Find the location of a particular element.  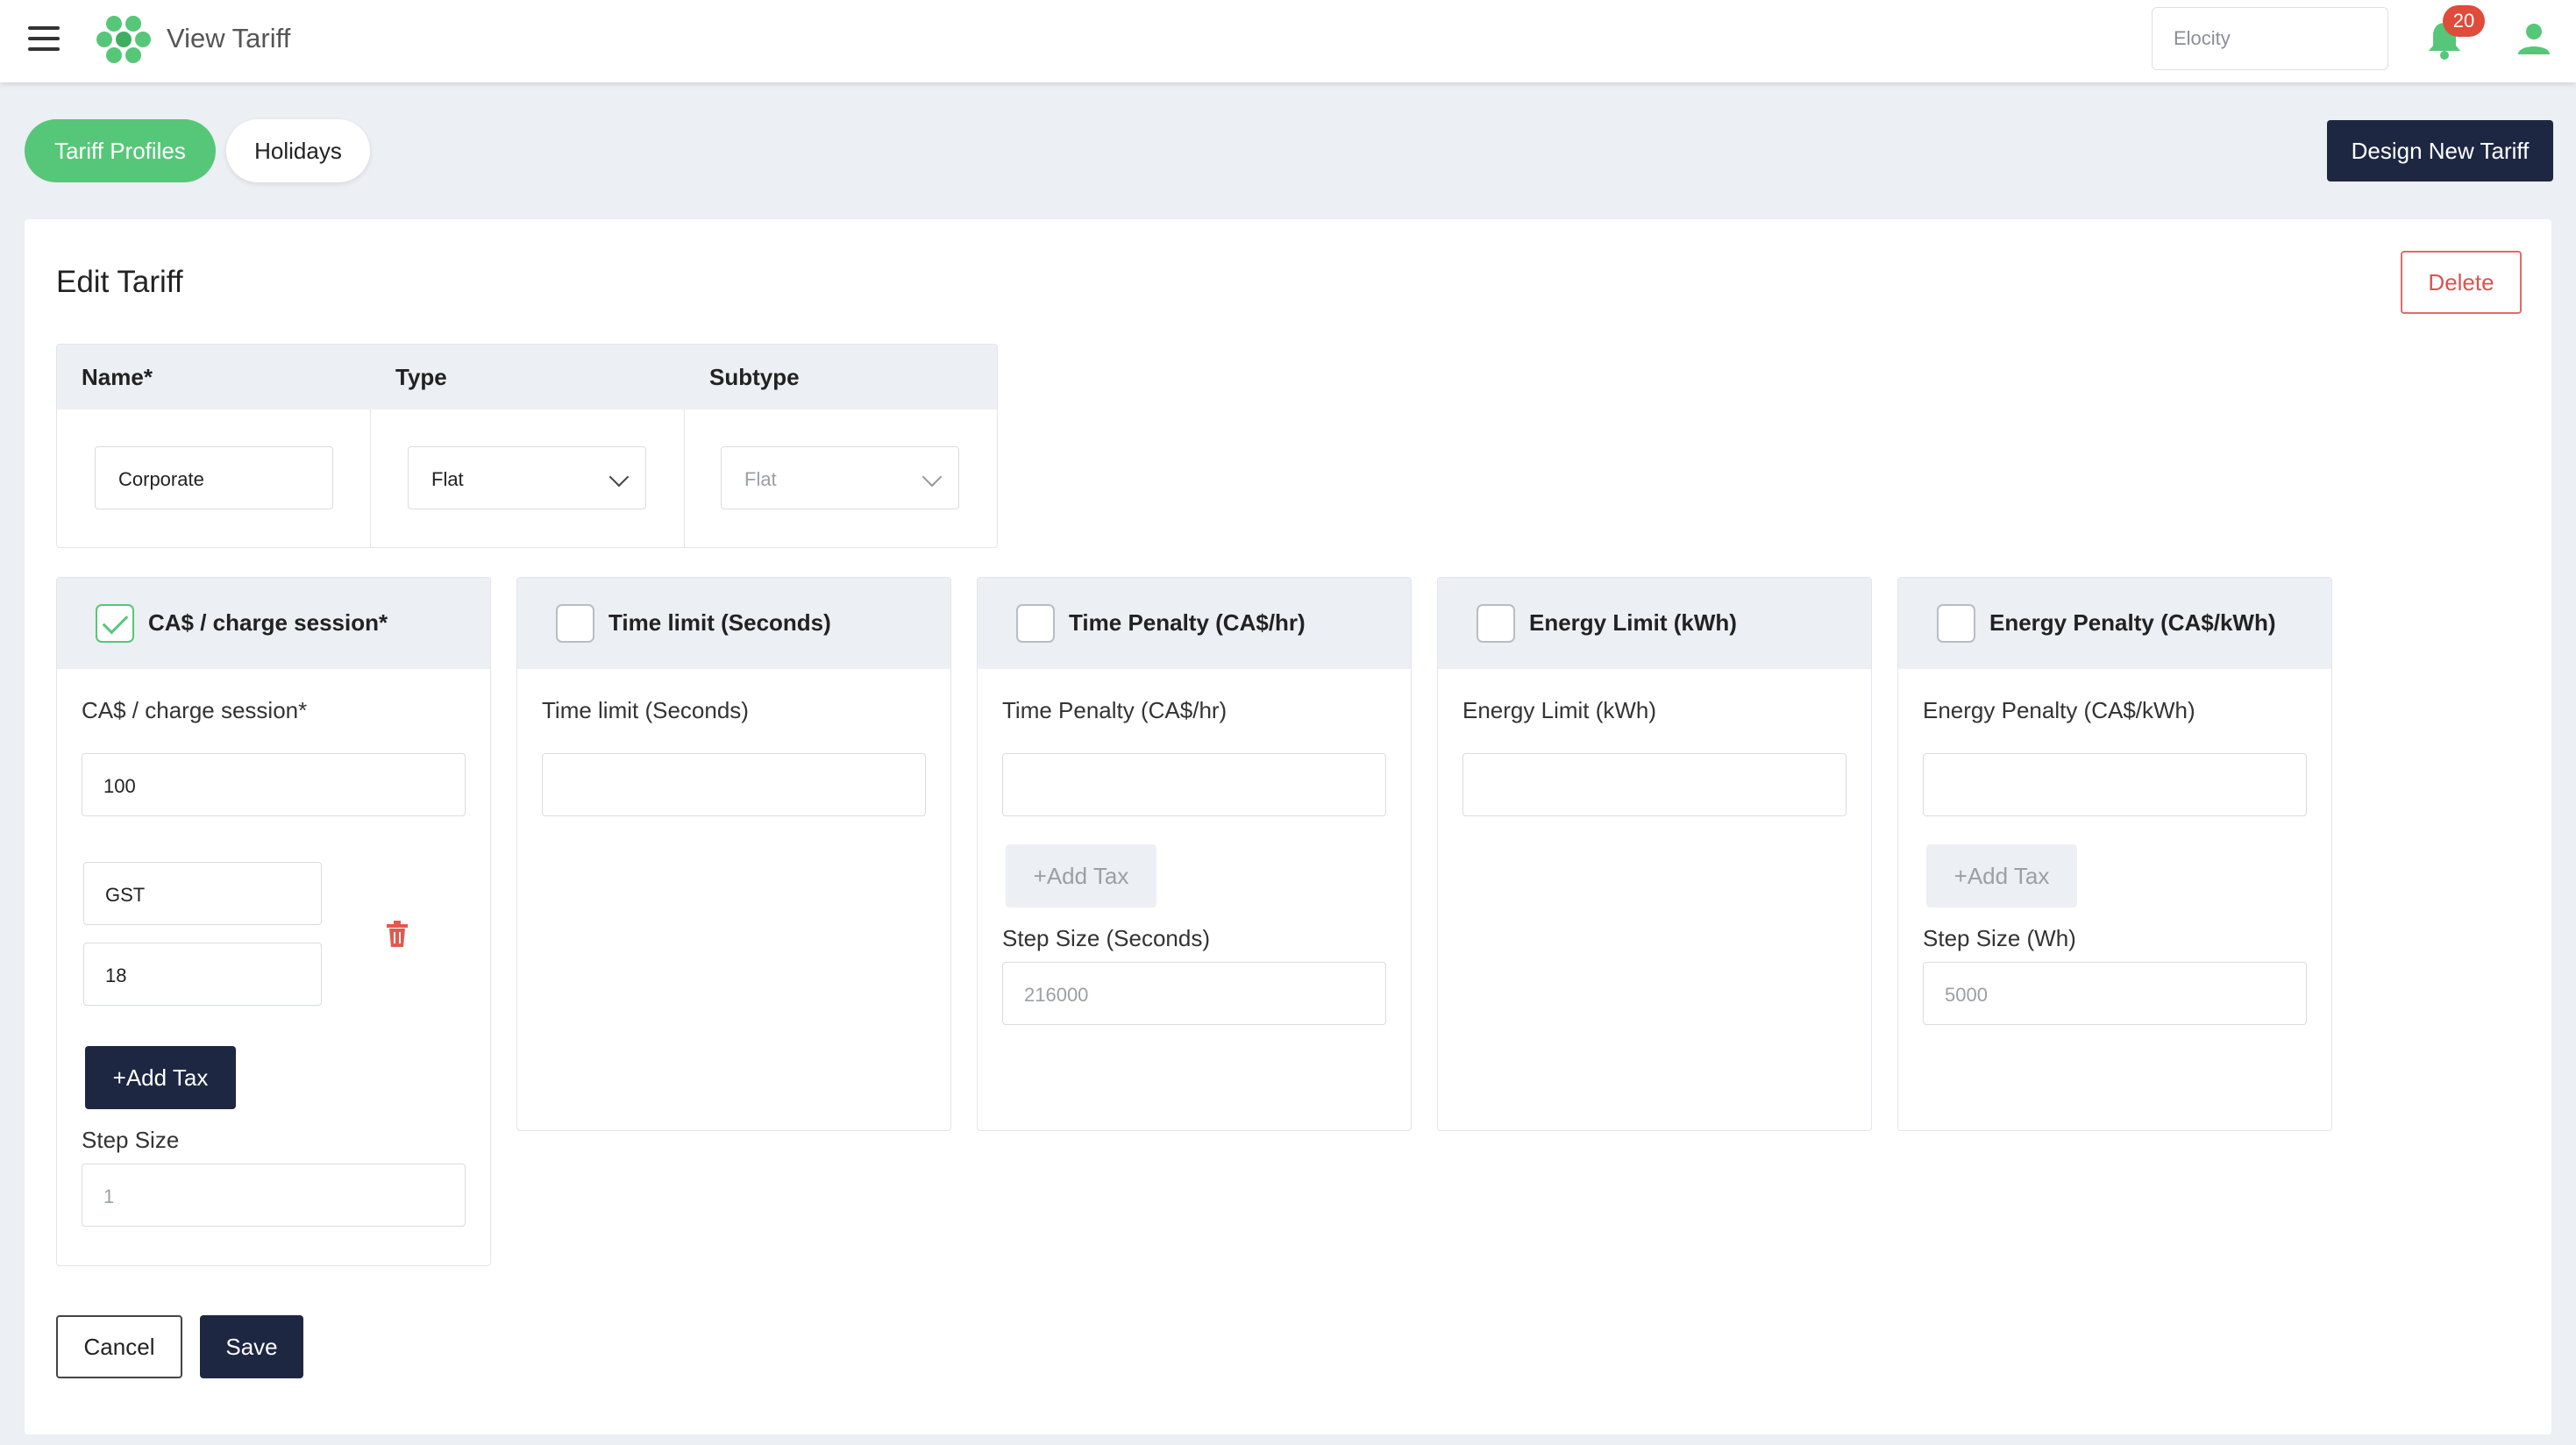

param-card-title: Energy Limit (kWh) is located at coordinates (1633, 622).